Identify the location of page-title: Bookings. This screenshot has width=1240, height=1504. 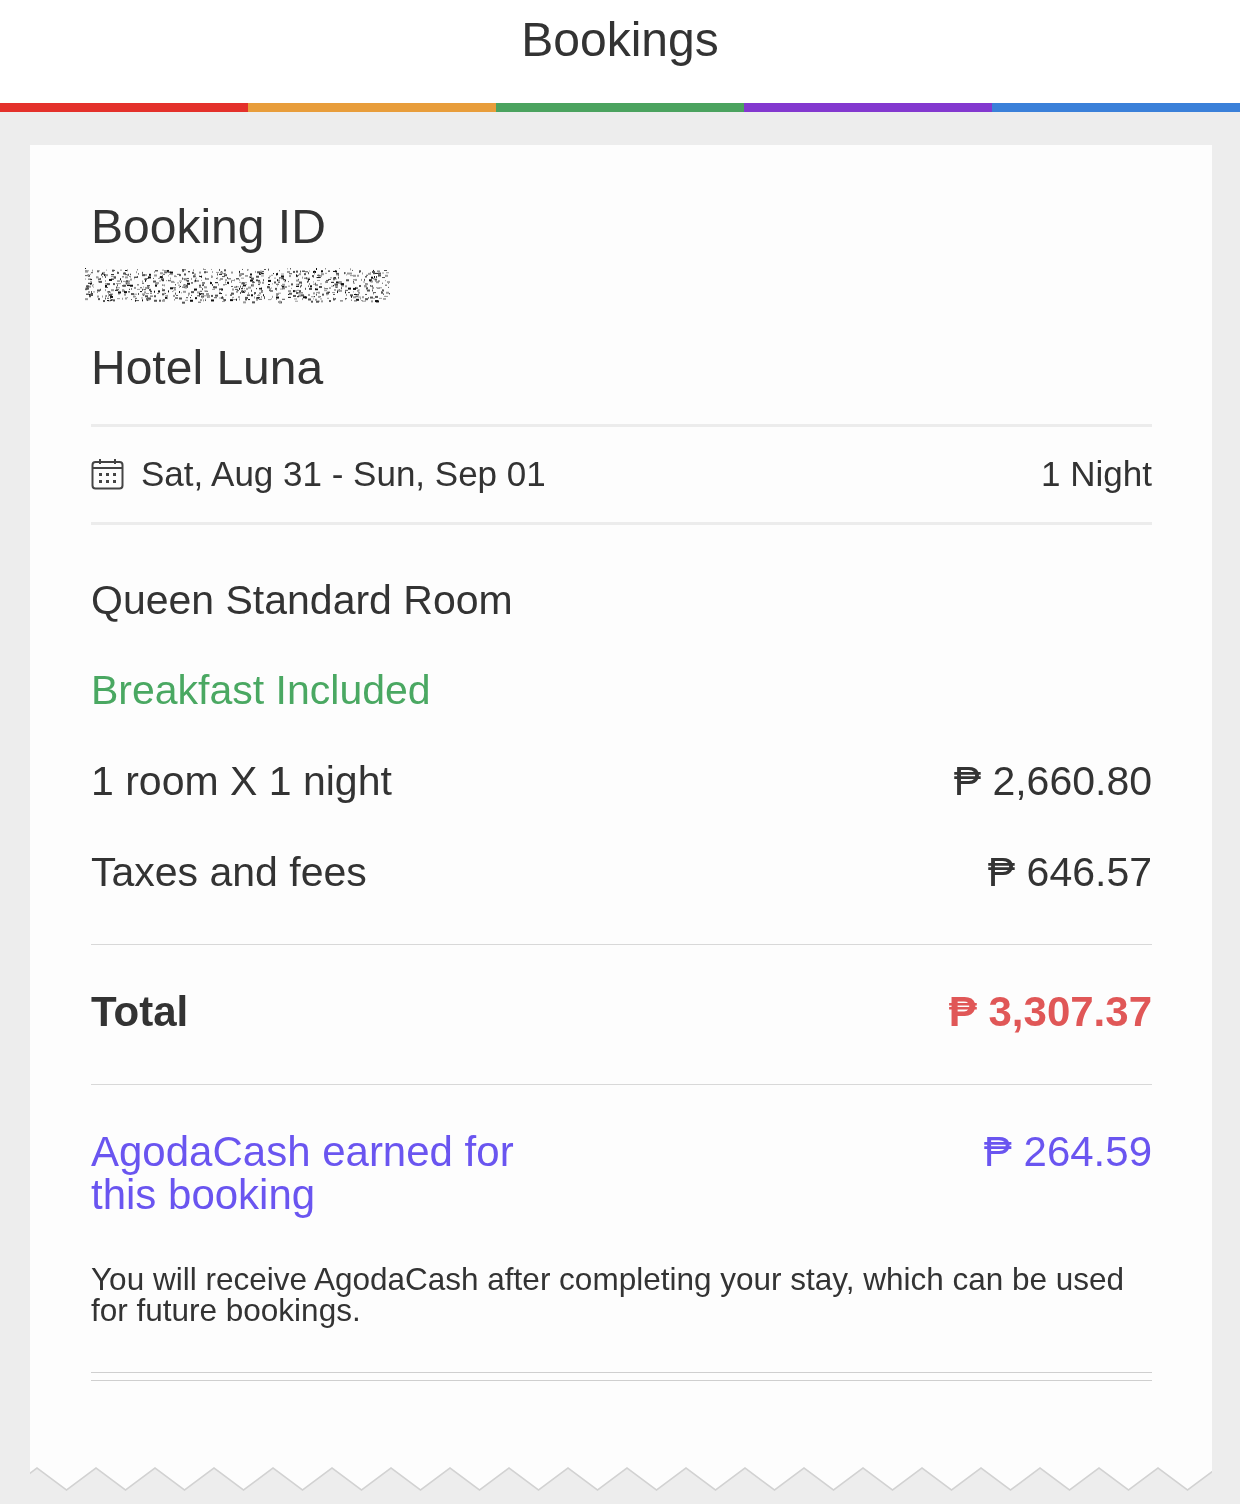
(620, 40).